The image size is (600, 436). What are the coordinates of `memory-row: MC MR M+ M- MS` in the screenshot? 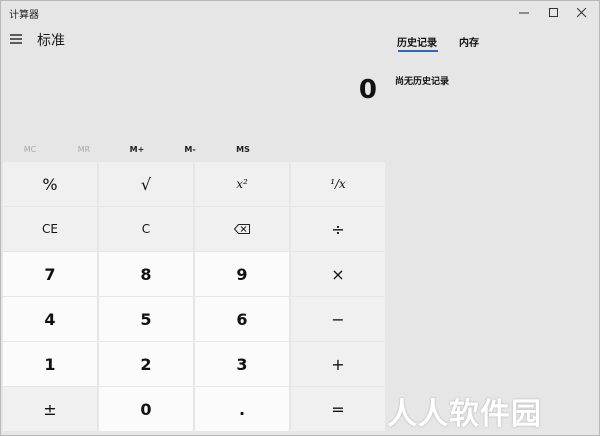 It's located at (193, 149).